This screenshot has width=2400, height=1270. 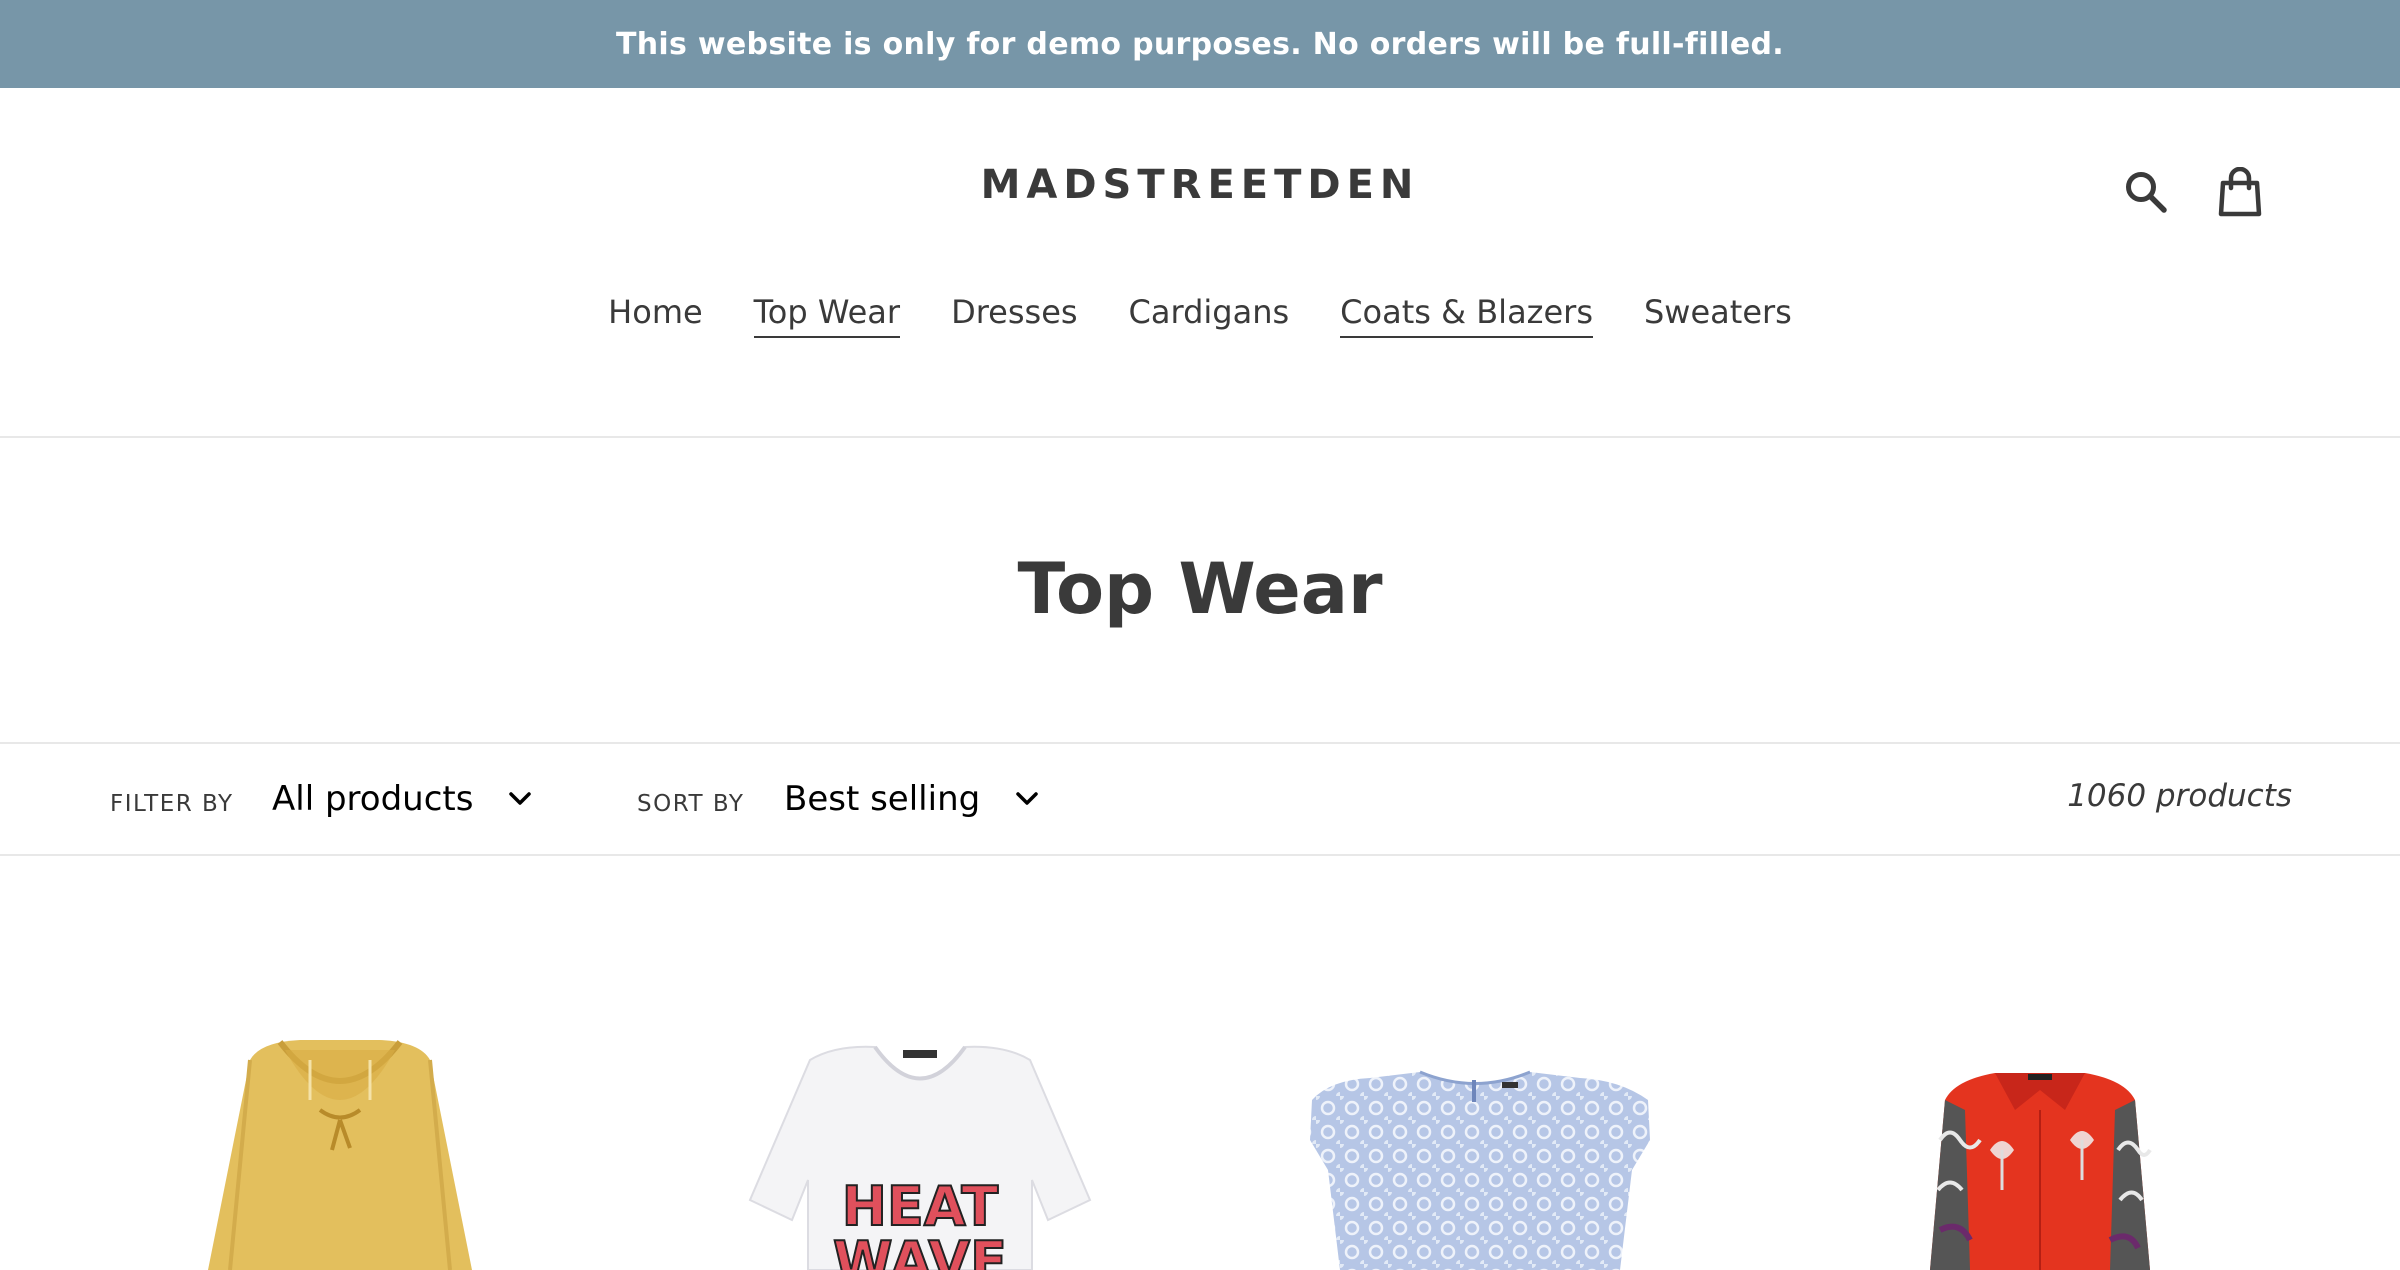 I want to click on collection-title: Top Wear, so click(x=1200, y=589).